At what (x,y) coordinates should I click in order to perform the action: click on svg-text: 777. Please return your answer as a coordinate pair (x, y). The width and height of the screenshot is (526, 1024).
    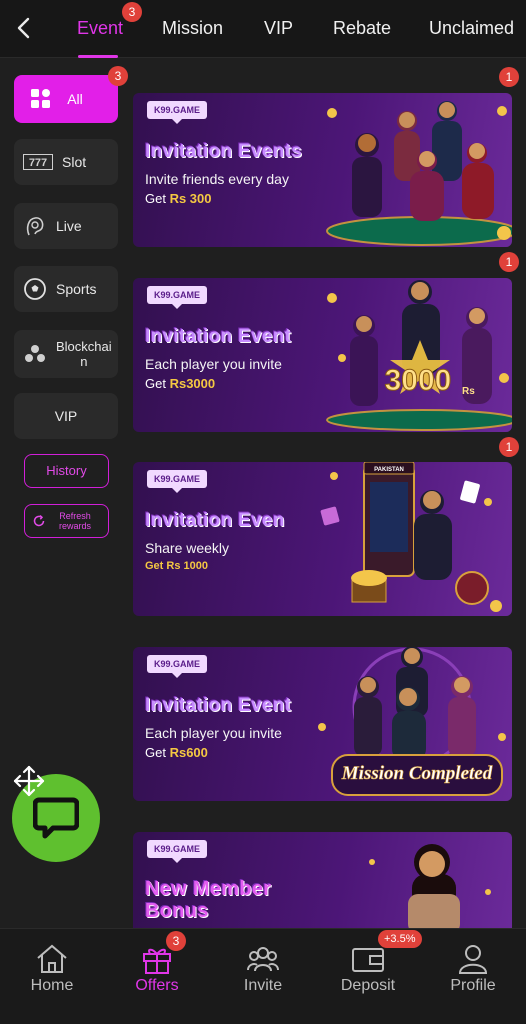
    Looking at the image, I should click on (38, 163).